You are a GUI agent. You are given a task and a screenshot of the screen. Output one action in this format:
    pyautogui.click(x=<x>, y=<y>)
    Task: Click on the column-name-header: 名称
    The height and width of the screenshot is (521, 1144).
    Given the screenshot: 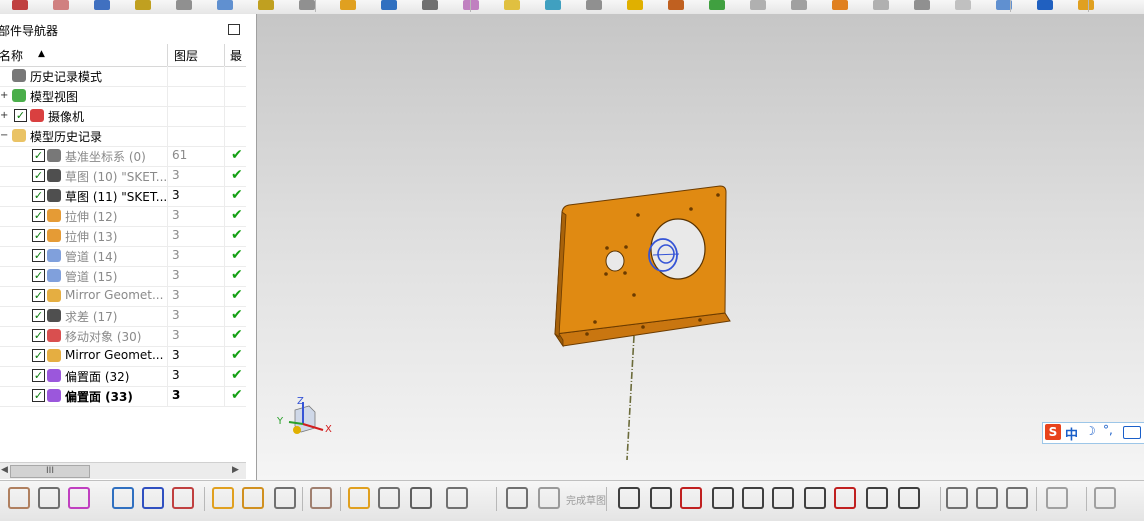 What is the action you would take?
    pyautogui.click(x=11, y=55)
    